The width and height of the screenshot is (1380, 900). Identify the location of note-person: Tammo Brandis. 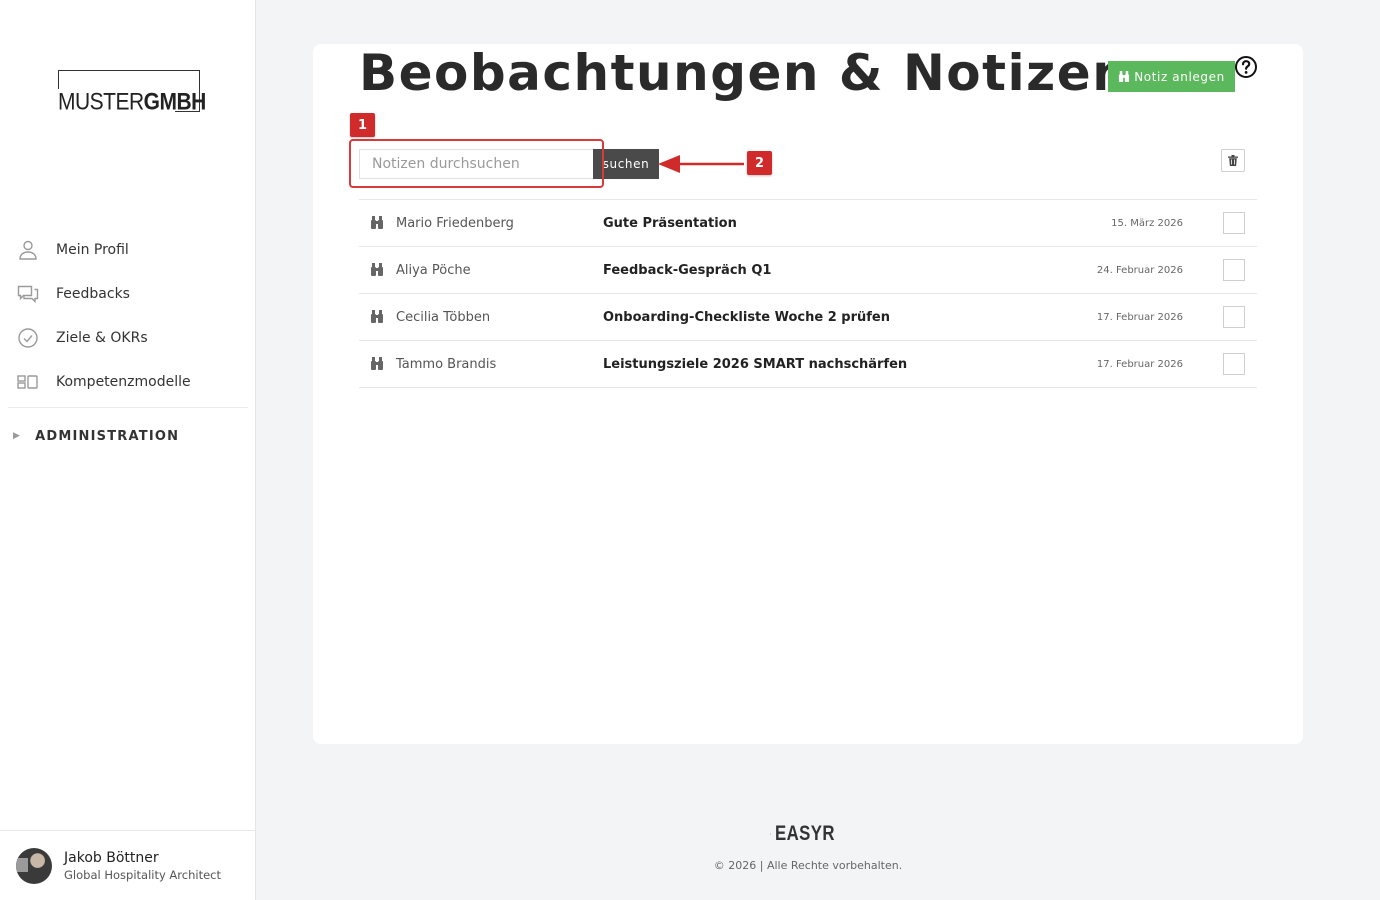
(446, 364).